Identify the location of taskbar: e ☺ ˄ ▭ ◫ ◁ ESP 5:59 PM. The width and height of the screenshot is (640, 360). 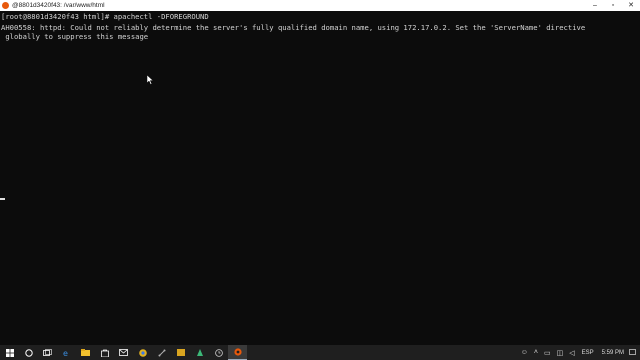
(320, 352).